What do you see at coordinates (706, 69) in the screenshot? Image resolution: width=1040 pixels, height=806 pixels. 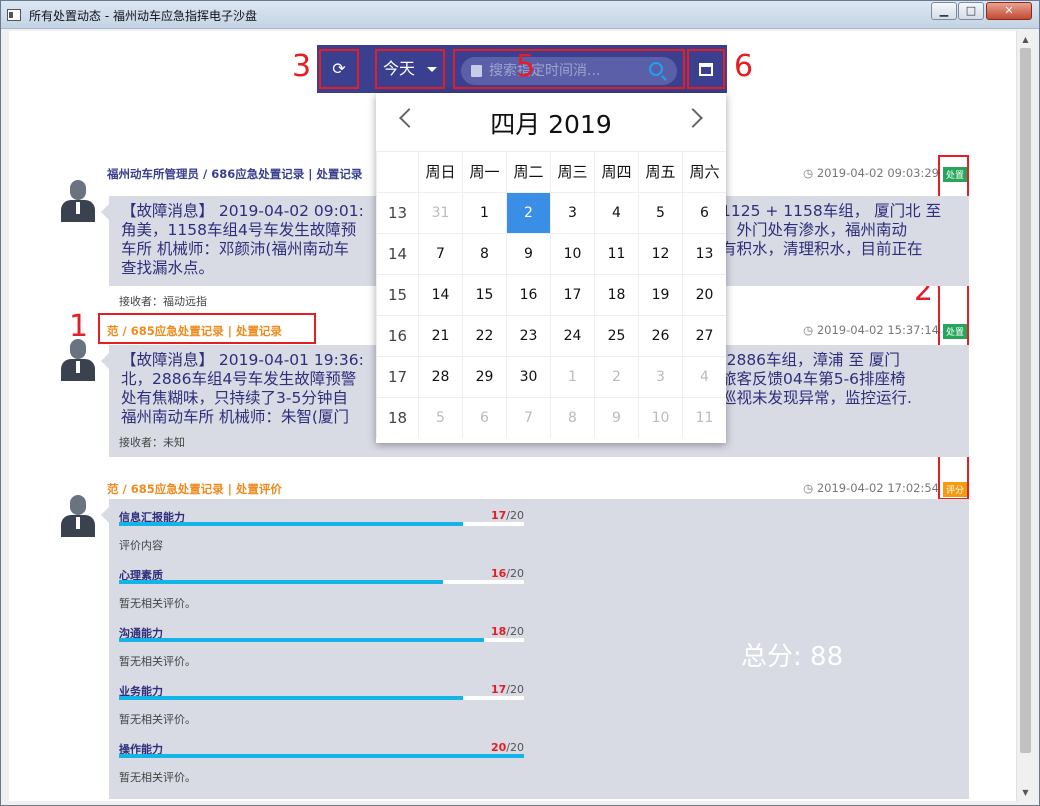 I see `calendar-button` at bounding box center [706, 69].